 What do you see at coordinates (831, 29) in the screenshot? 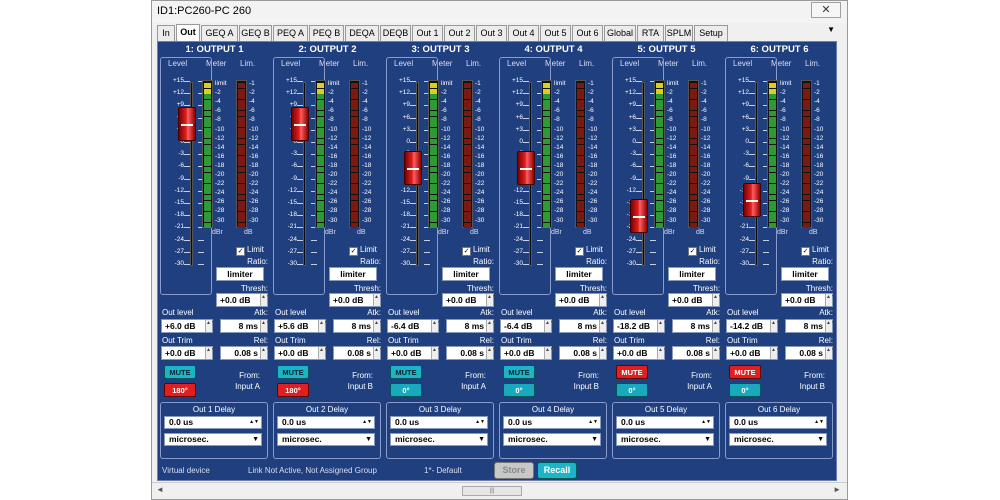
I see `tab-menu-arrow-icon: ▼` at bounding box center [831, 29].